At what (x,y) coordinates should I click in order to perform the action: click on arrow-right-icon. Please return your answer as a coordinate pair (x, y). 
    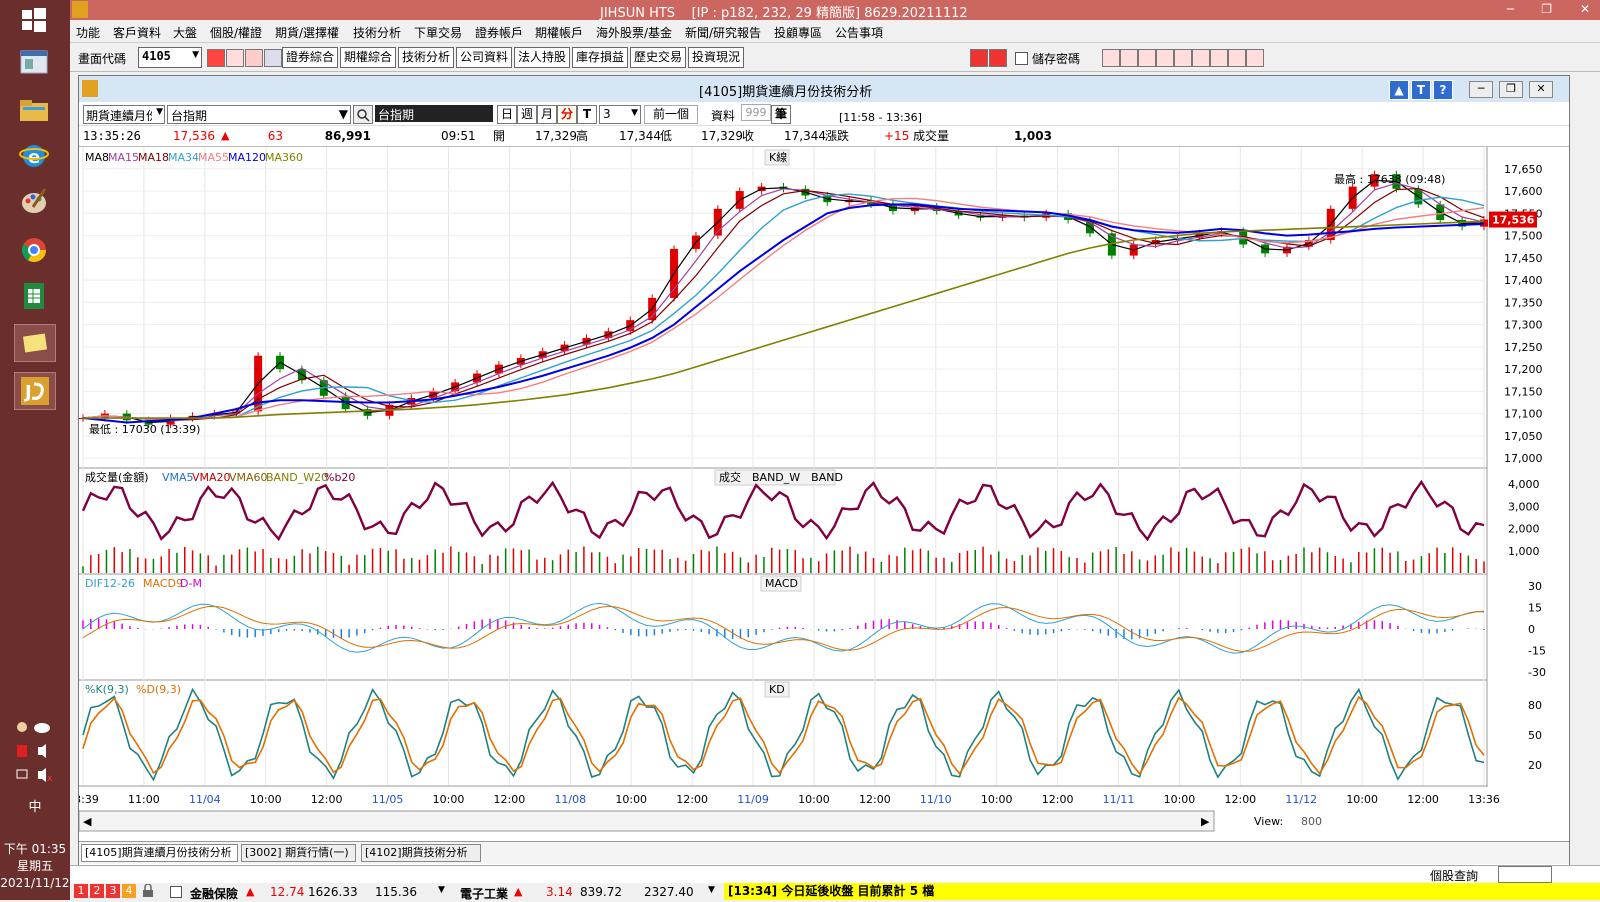
    Looking at the image, I should click on (998, 58).